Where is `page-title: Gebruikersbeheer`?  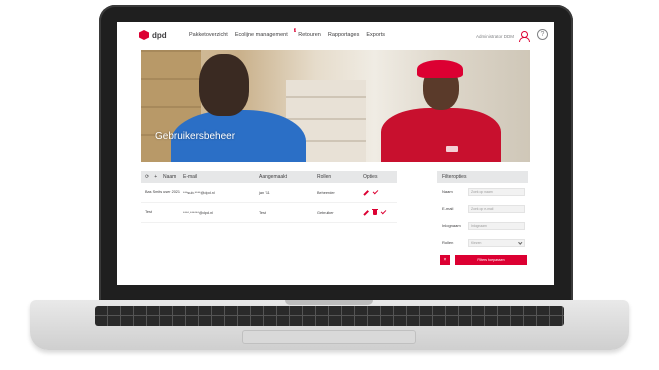 page-title: Gebruikersbeheer is located at coordinates (195, 136).